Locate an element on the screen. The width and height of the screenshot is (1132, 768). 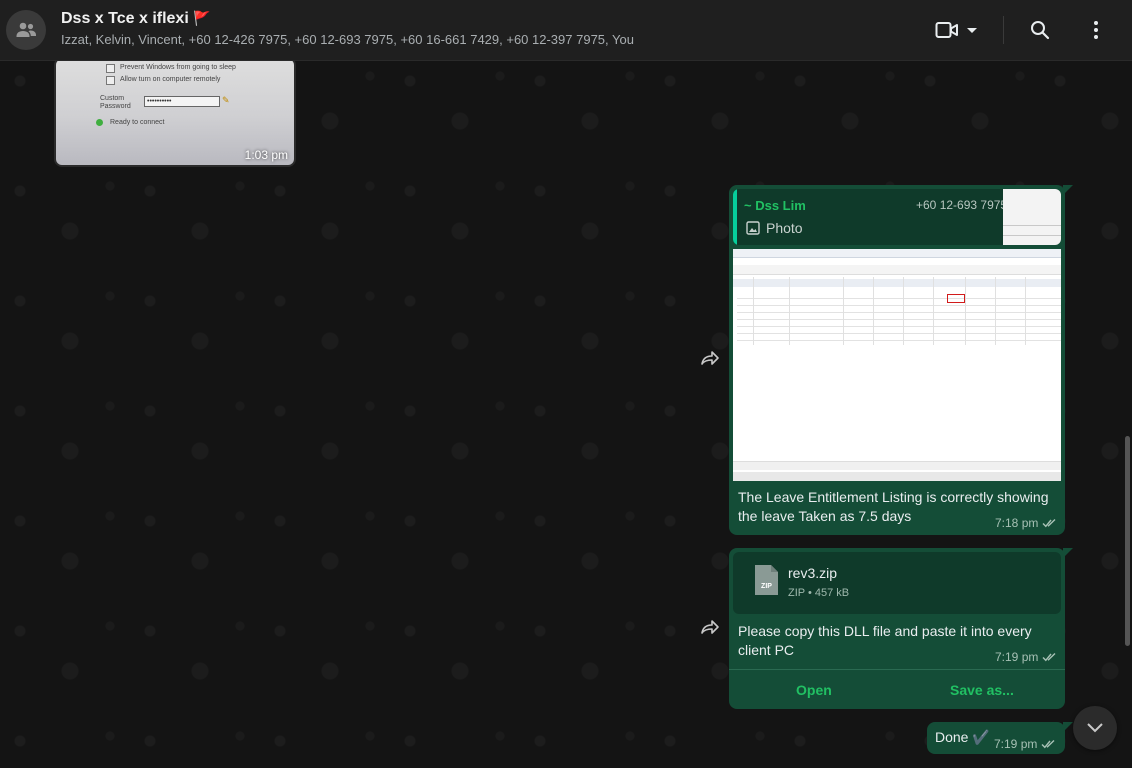
group-avatar is located at coordinates (26, 30).